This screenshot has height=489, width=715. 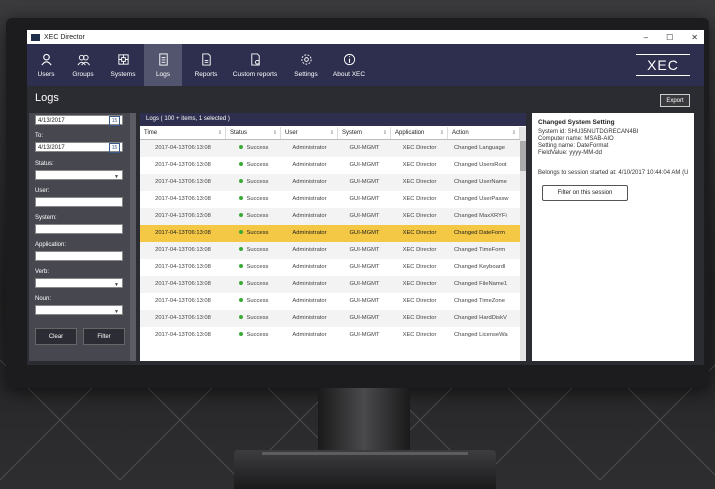 I want to click on system-input, so click(x=79, y=229).